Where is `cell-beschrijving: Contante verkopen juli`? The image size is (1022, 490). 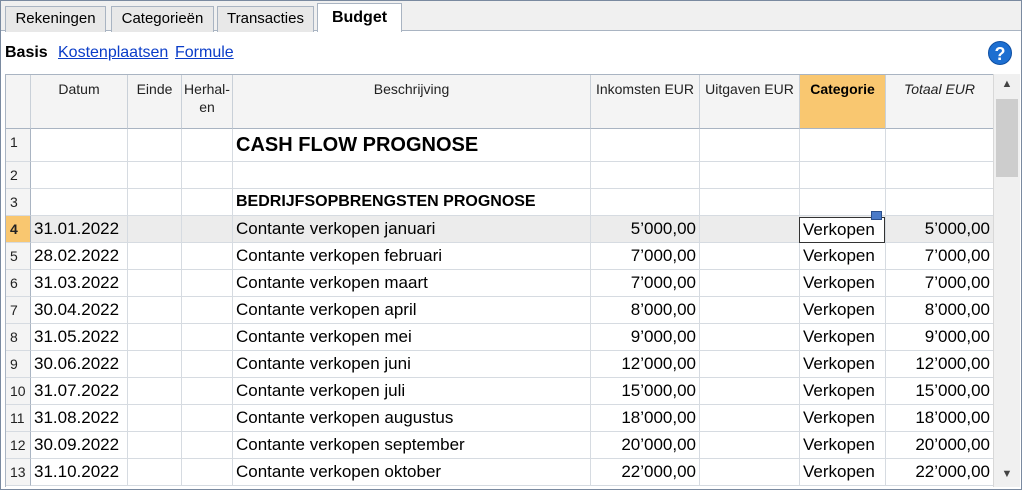 cell-beschrijving: Contante verkopen juli is located at coordinates (412, 391).